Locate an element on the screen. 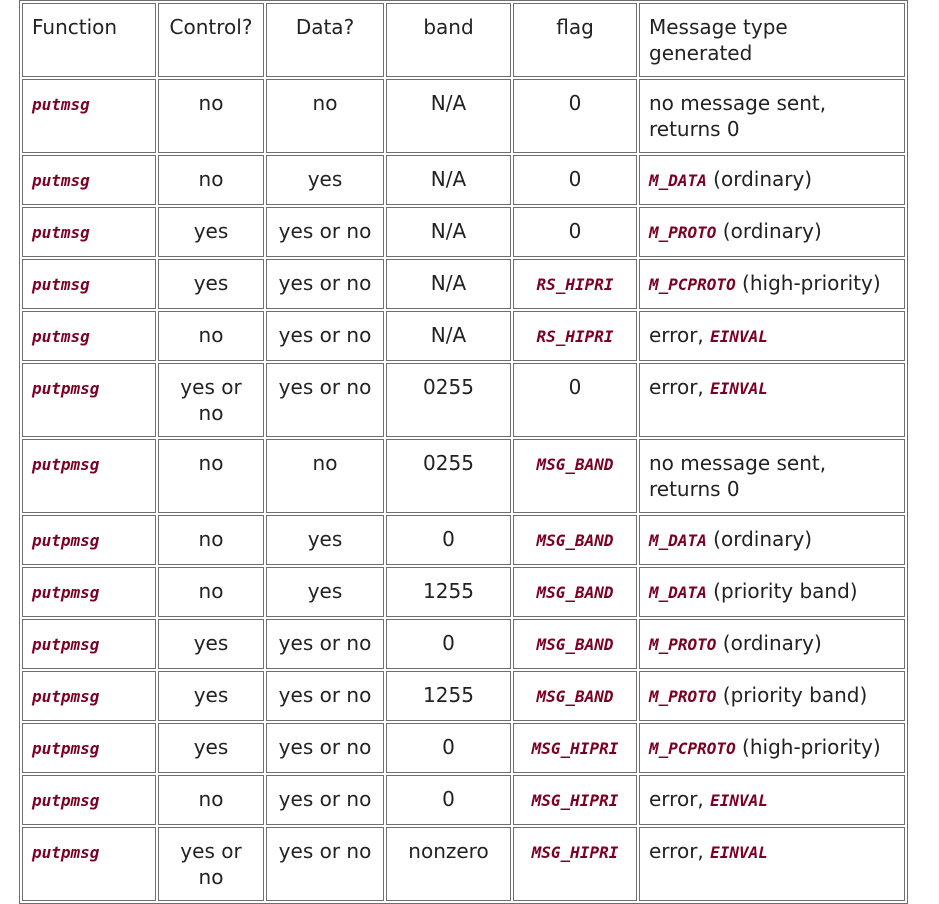  message-text: no message sent, returns 0 is located at coordinates (738, 476).